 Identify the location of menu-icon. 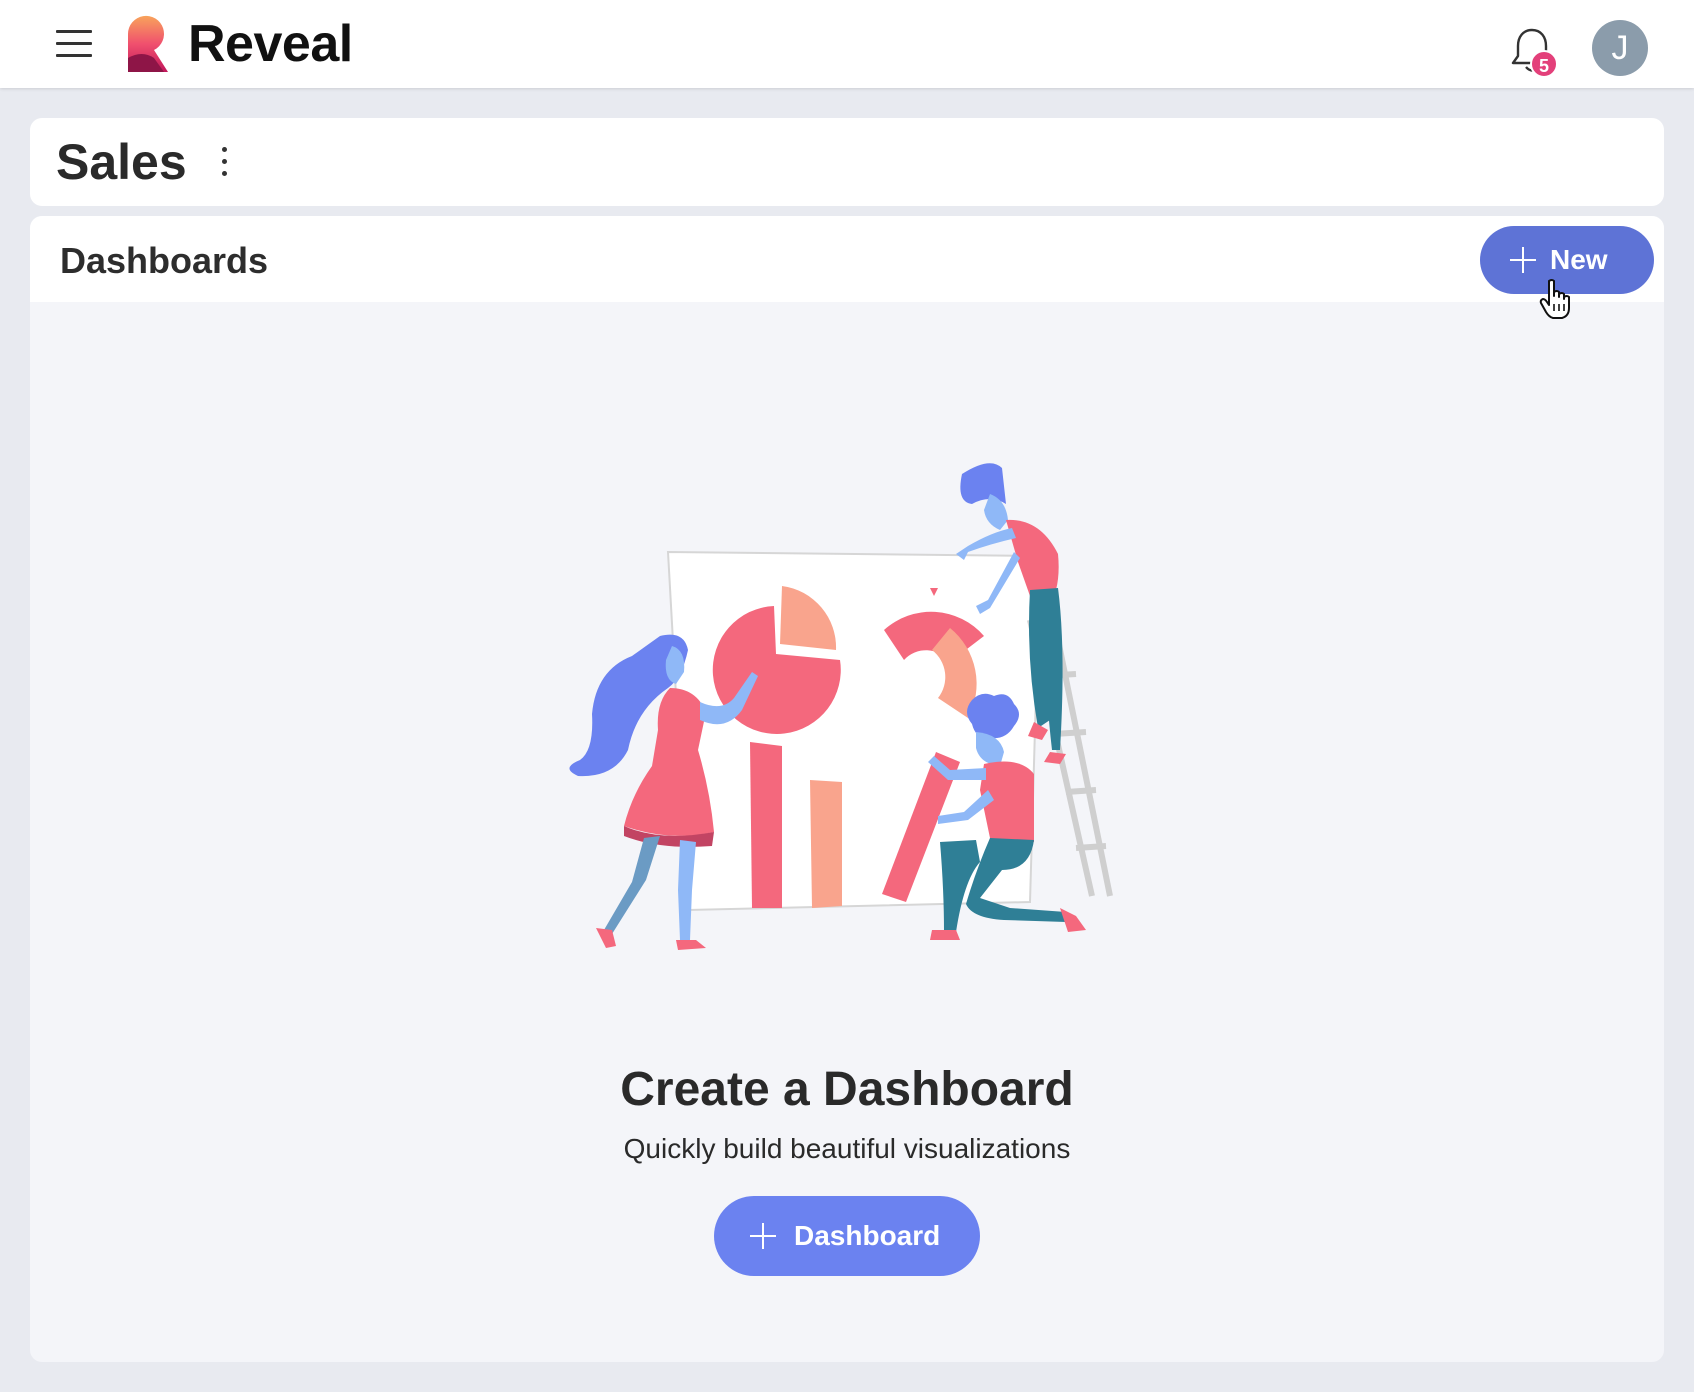
(74, 44).